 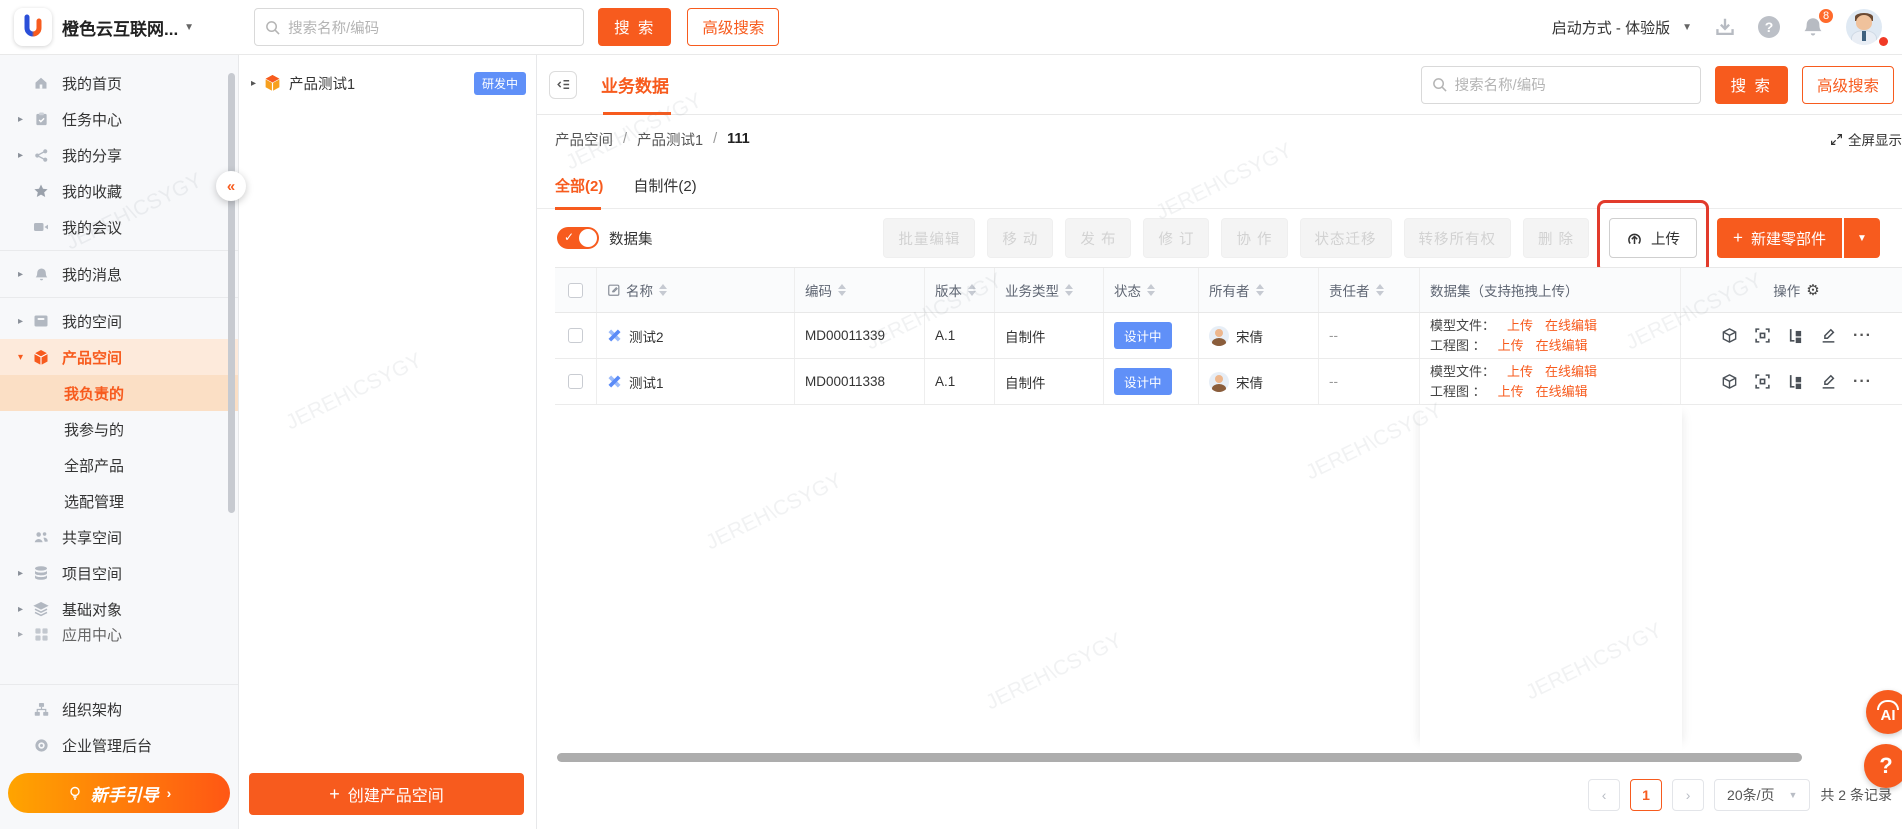 I want to click on collaborate-button: 协 作, so click(x=1254, y=238).